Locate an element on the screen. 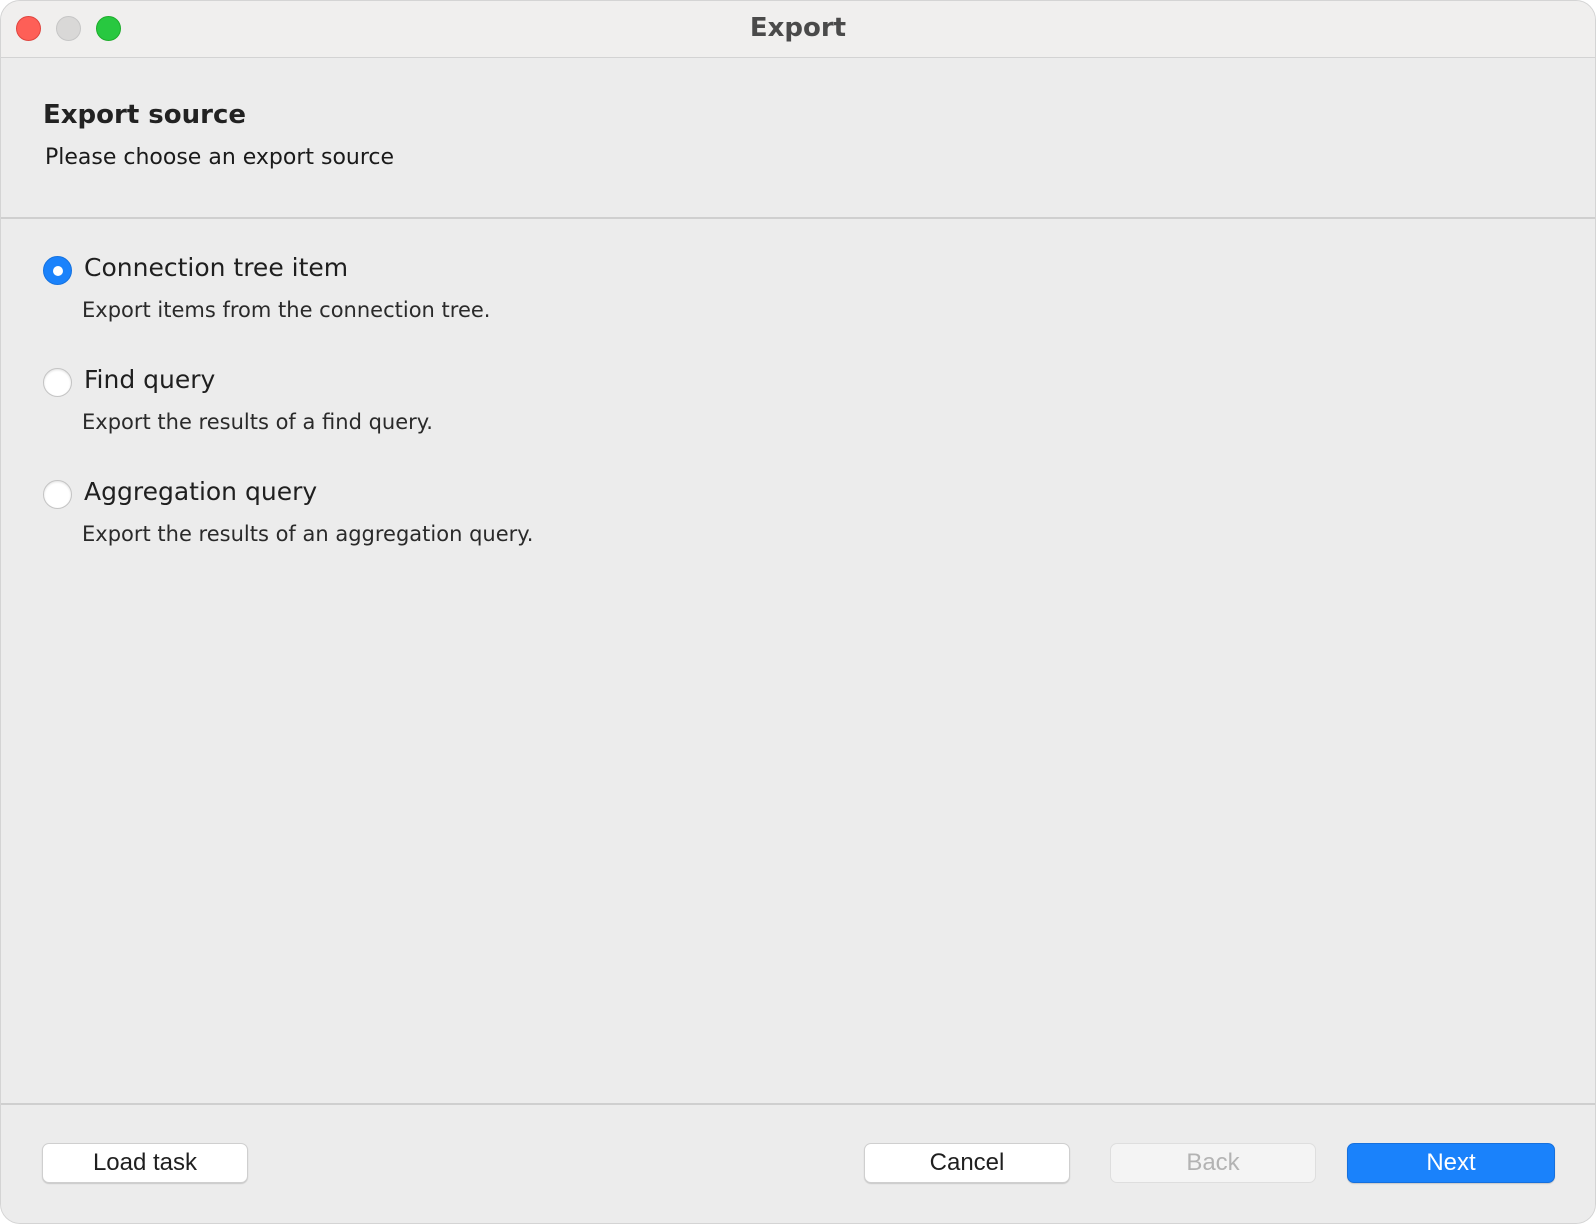 This screenshot has width=1596, height=1224. option-label: Connection tree item is located at coordinates (216, 267).